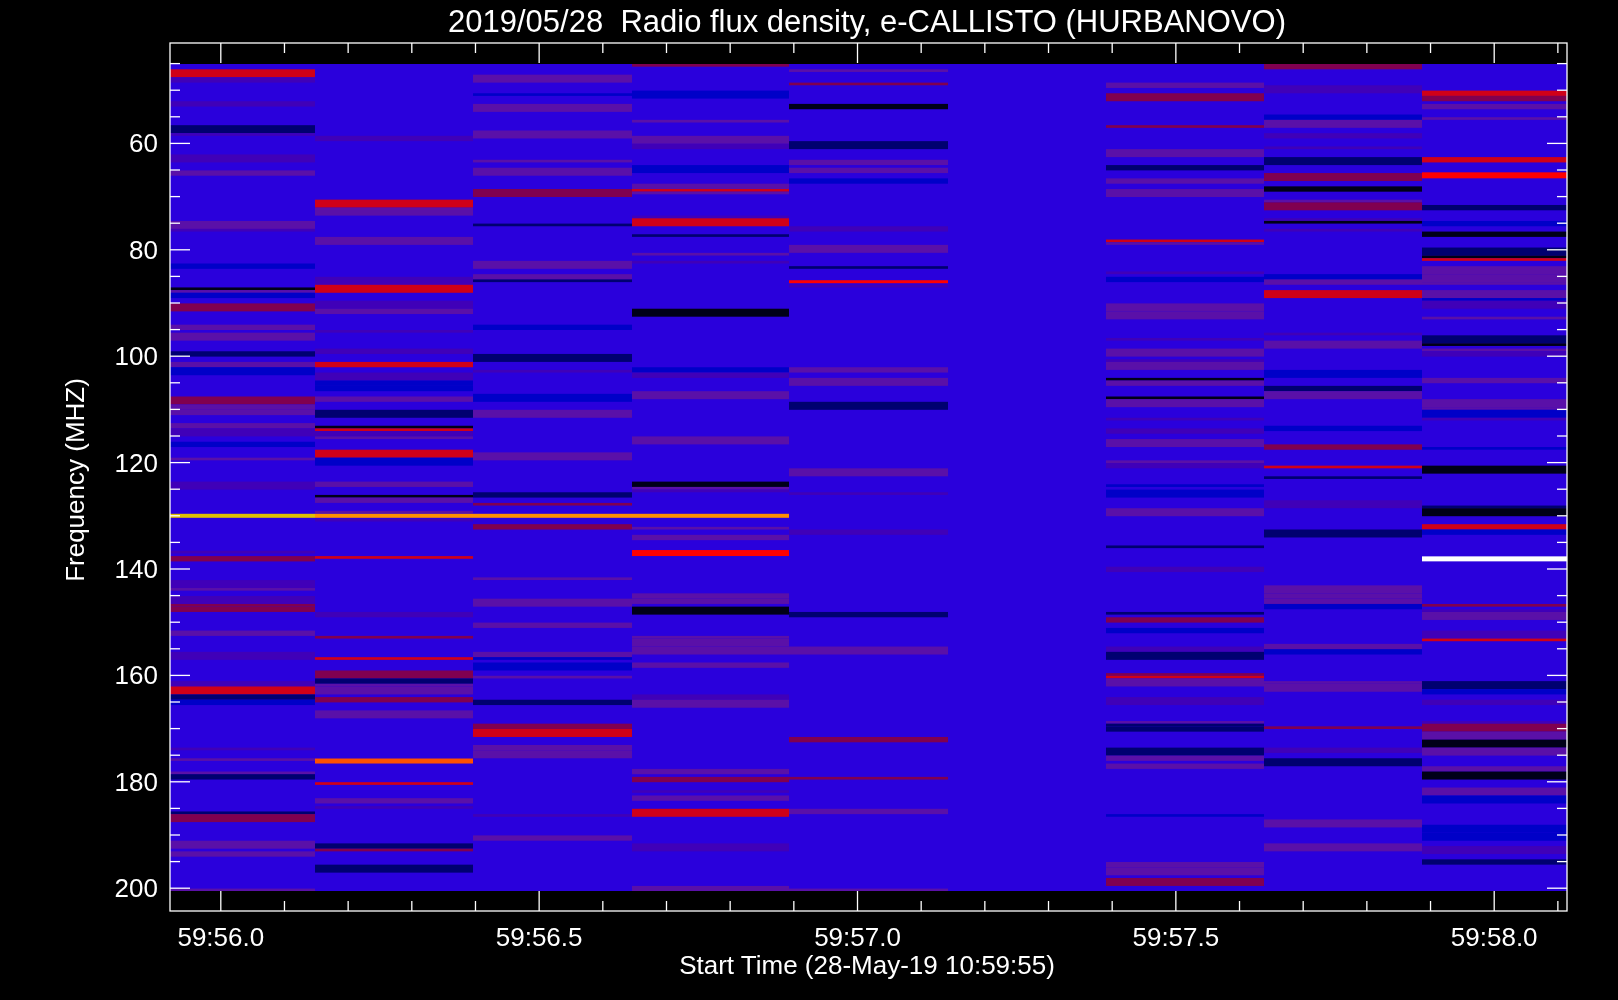 This screenshot has height=1000, width=1618. I want to click on x-tick-label: 59:58.0, so click(1494, 937).